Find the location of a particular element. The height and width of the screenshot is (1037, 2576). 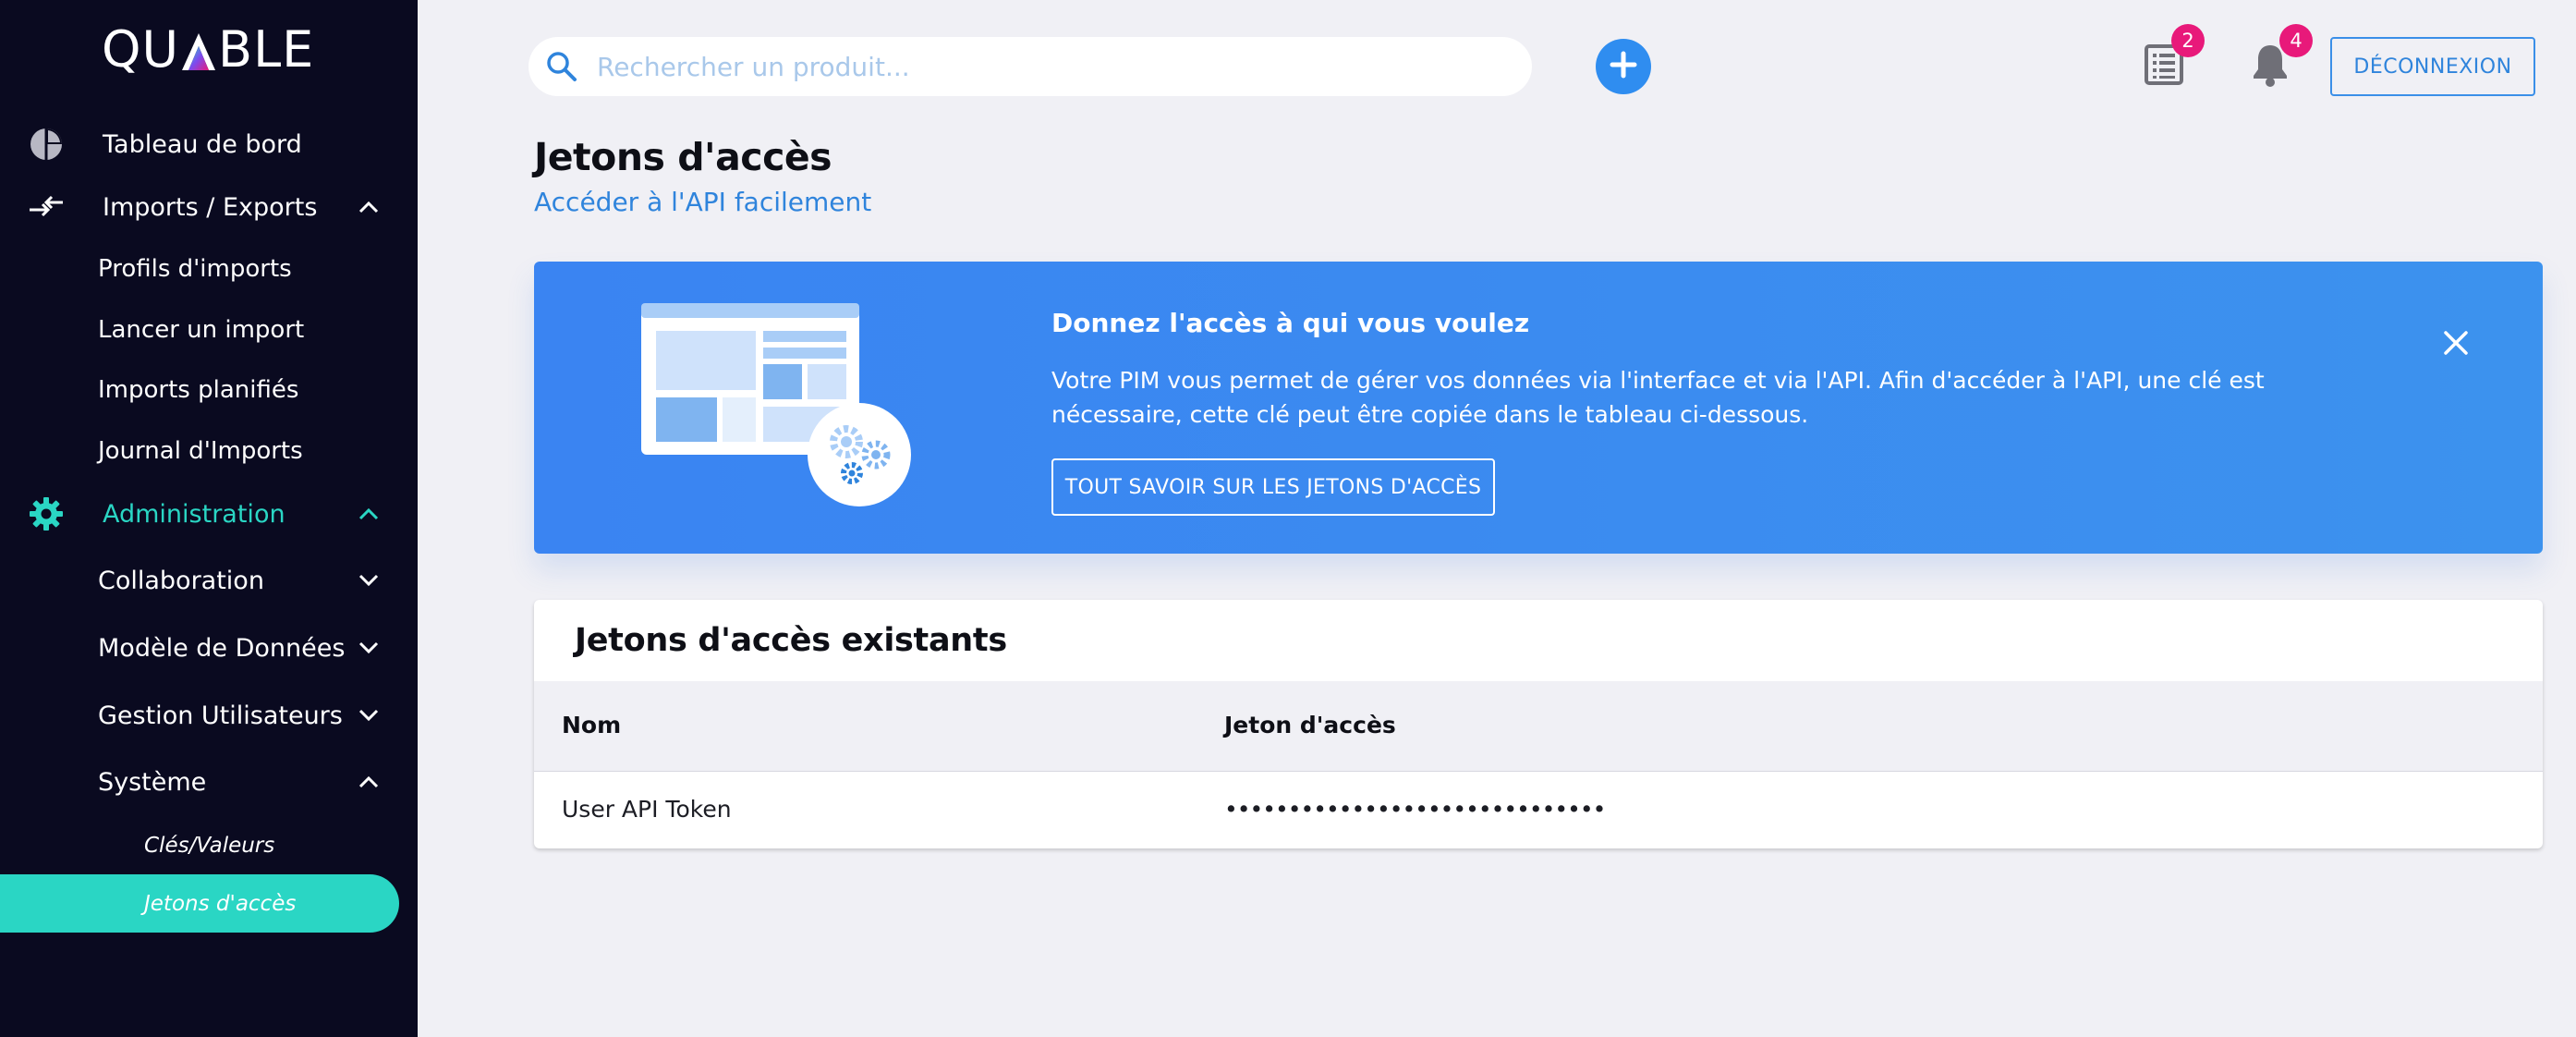

sidebar-item-user-management: Gestion Utilisateurs is located at coordinates (209, 715).